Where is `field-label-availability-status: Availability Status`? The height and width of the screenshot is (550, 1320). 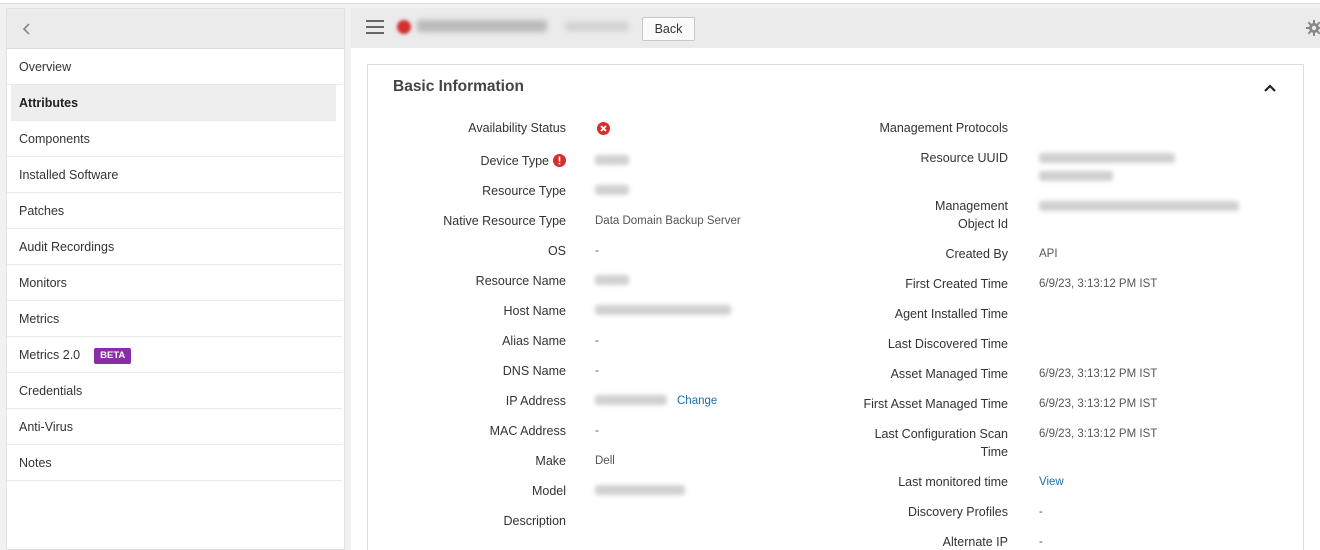
field-label-availability-status: Availability Status is located at coordinates (517, 128).